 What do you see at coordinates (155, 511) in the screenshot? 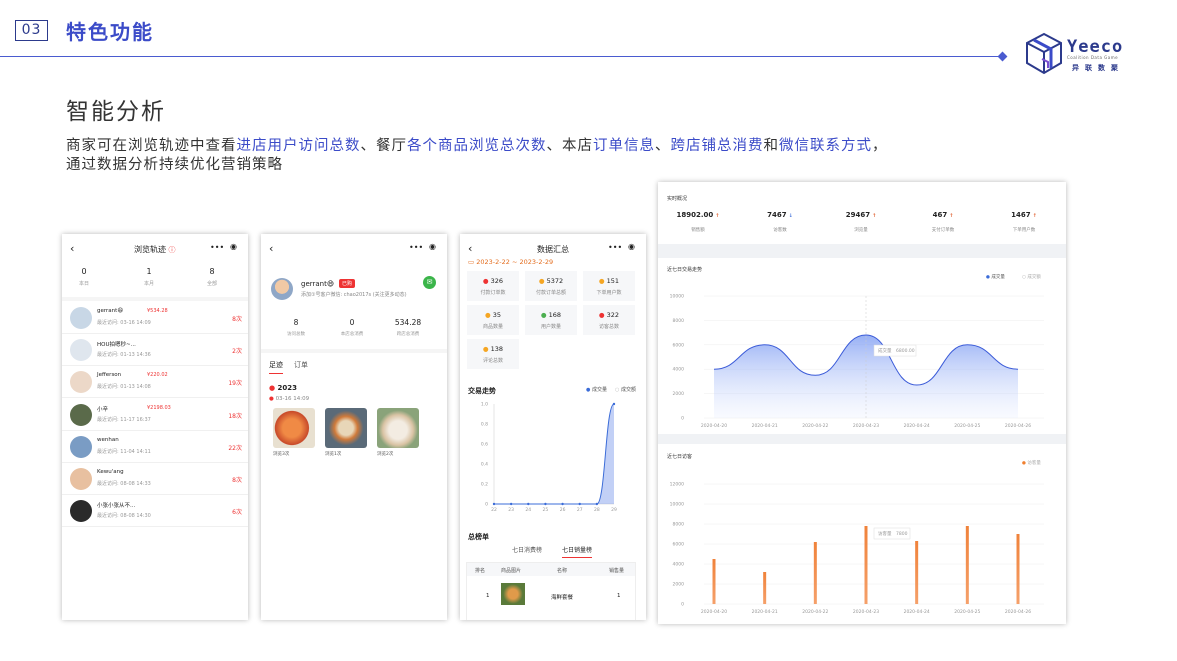
I see `list-item: 小张小张从不... 最近访问: 08-08 14:30 6次` at bounding box center [155, 511].